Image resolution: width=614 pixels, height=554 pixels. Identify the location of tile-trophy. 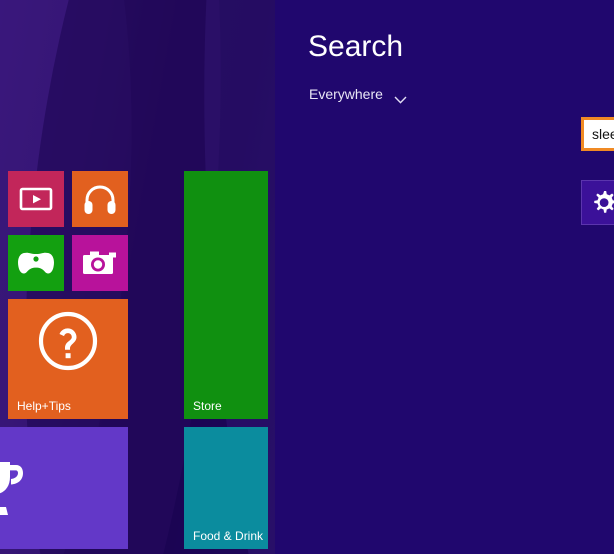
(64, 488).